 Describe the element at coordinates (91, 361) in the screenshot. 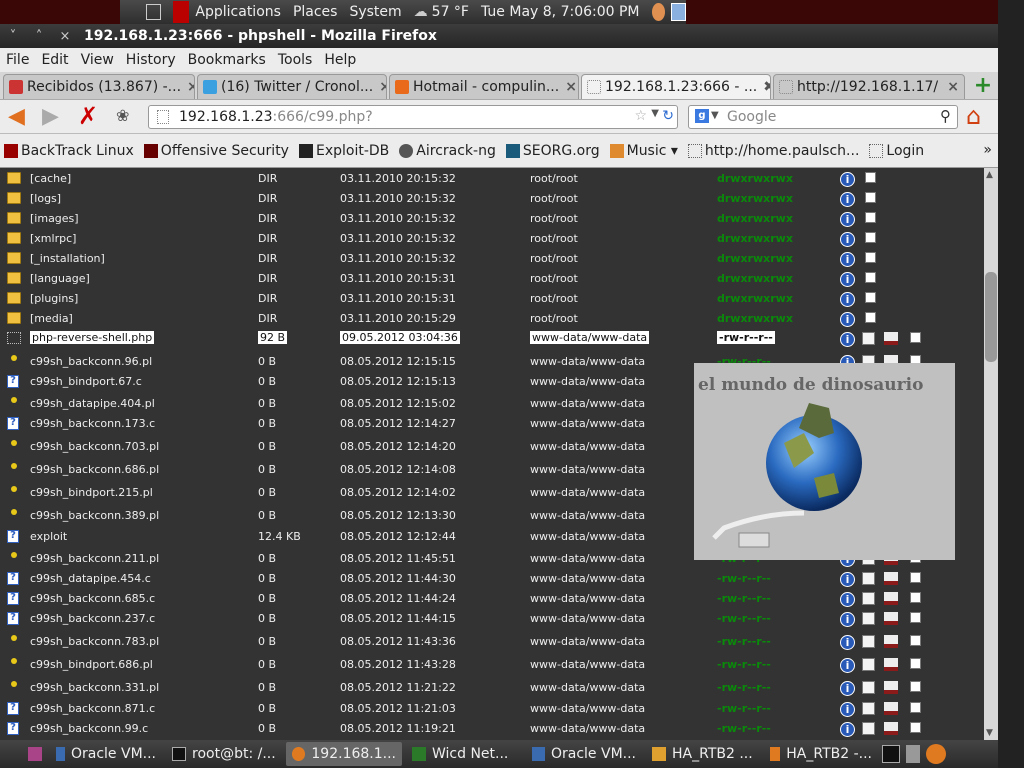

I see `file-name: c99sh_backconn.96.pl` at that location.